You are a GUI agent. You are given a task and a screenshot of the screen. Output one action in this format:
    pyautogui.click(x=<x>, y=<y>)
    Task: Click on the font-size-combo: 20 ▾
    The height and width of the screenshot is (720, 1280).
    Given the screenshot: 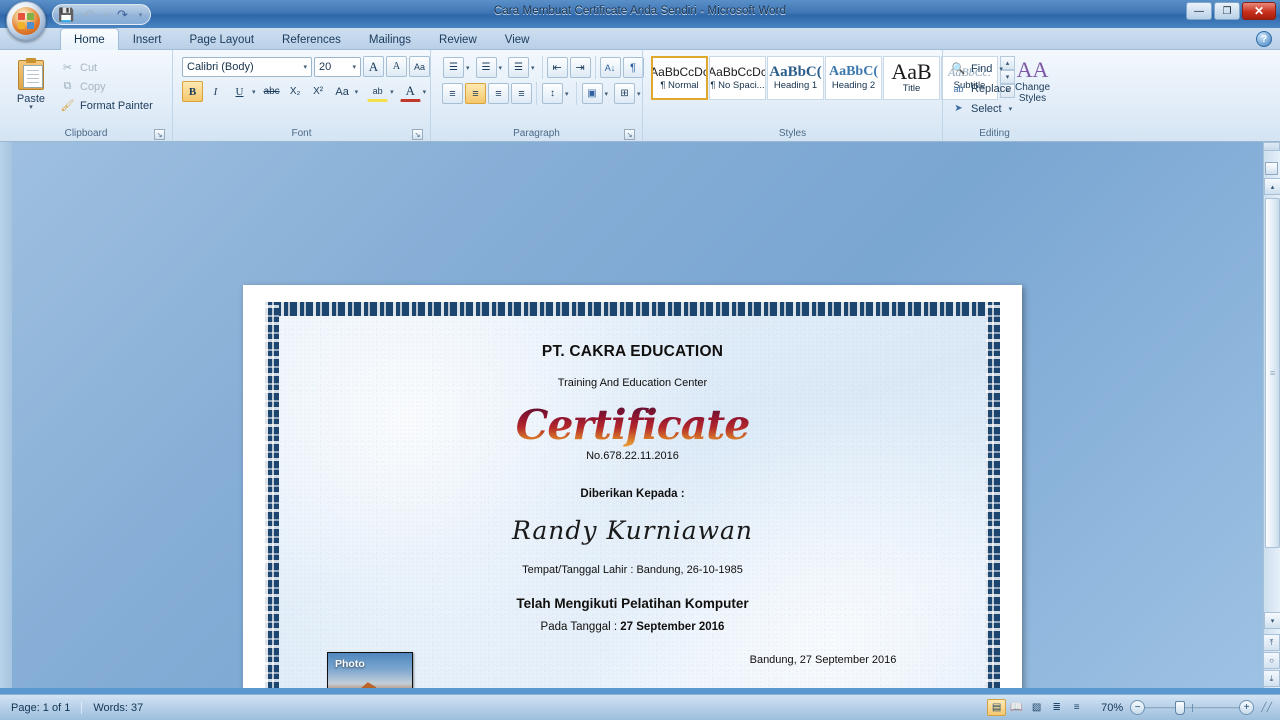 What is the action you would take?
    pyautogui.click(x=337, y=66)
    